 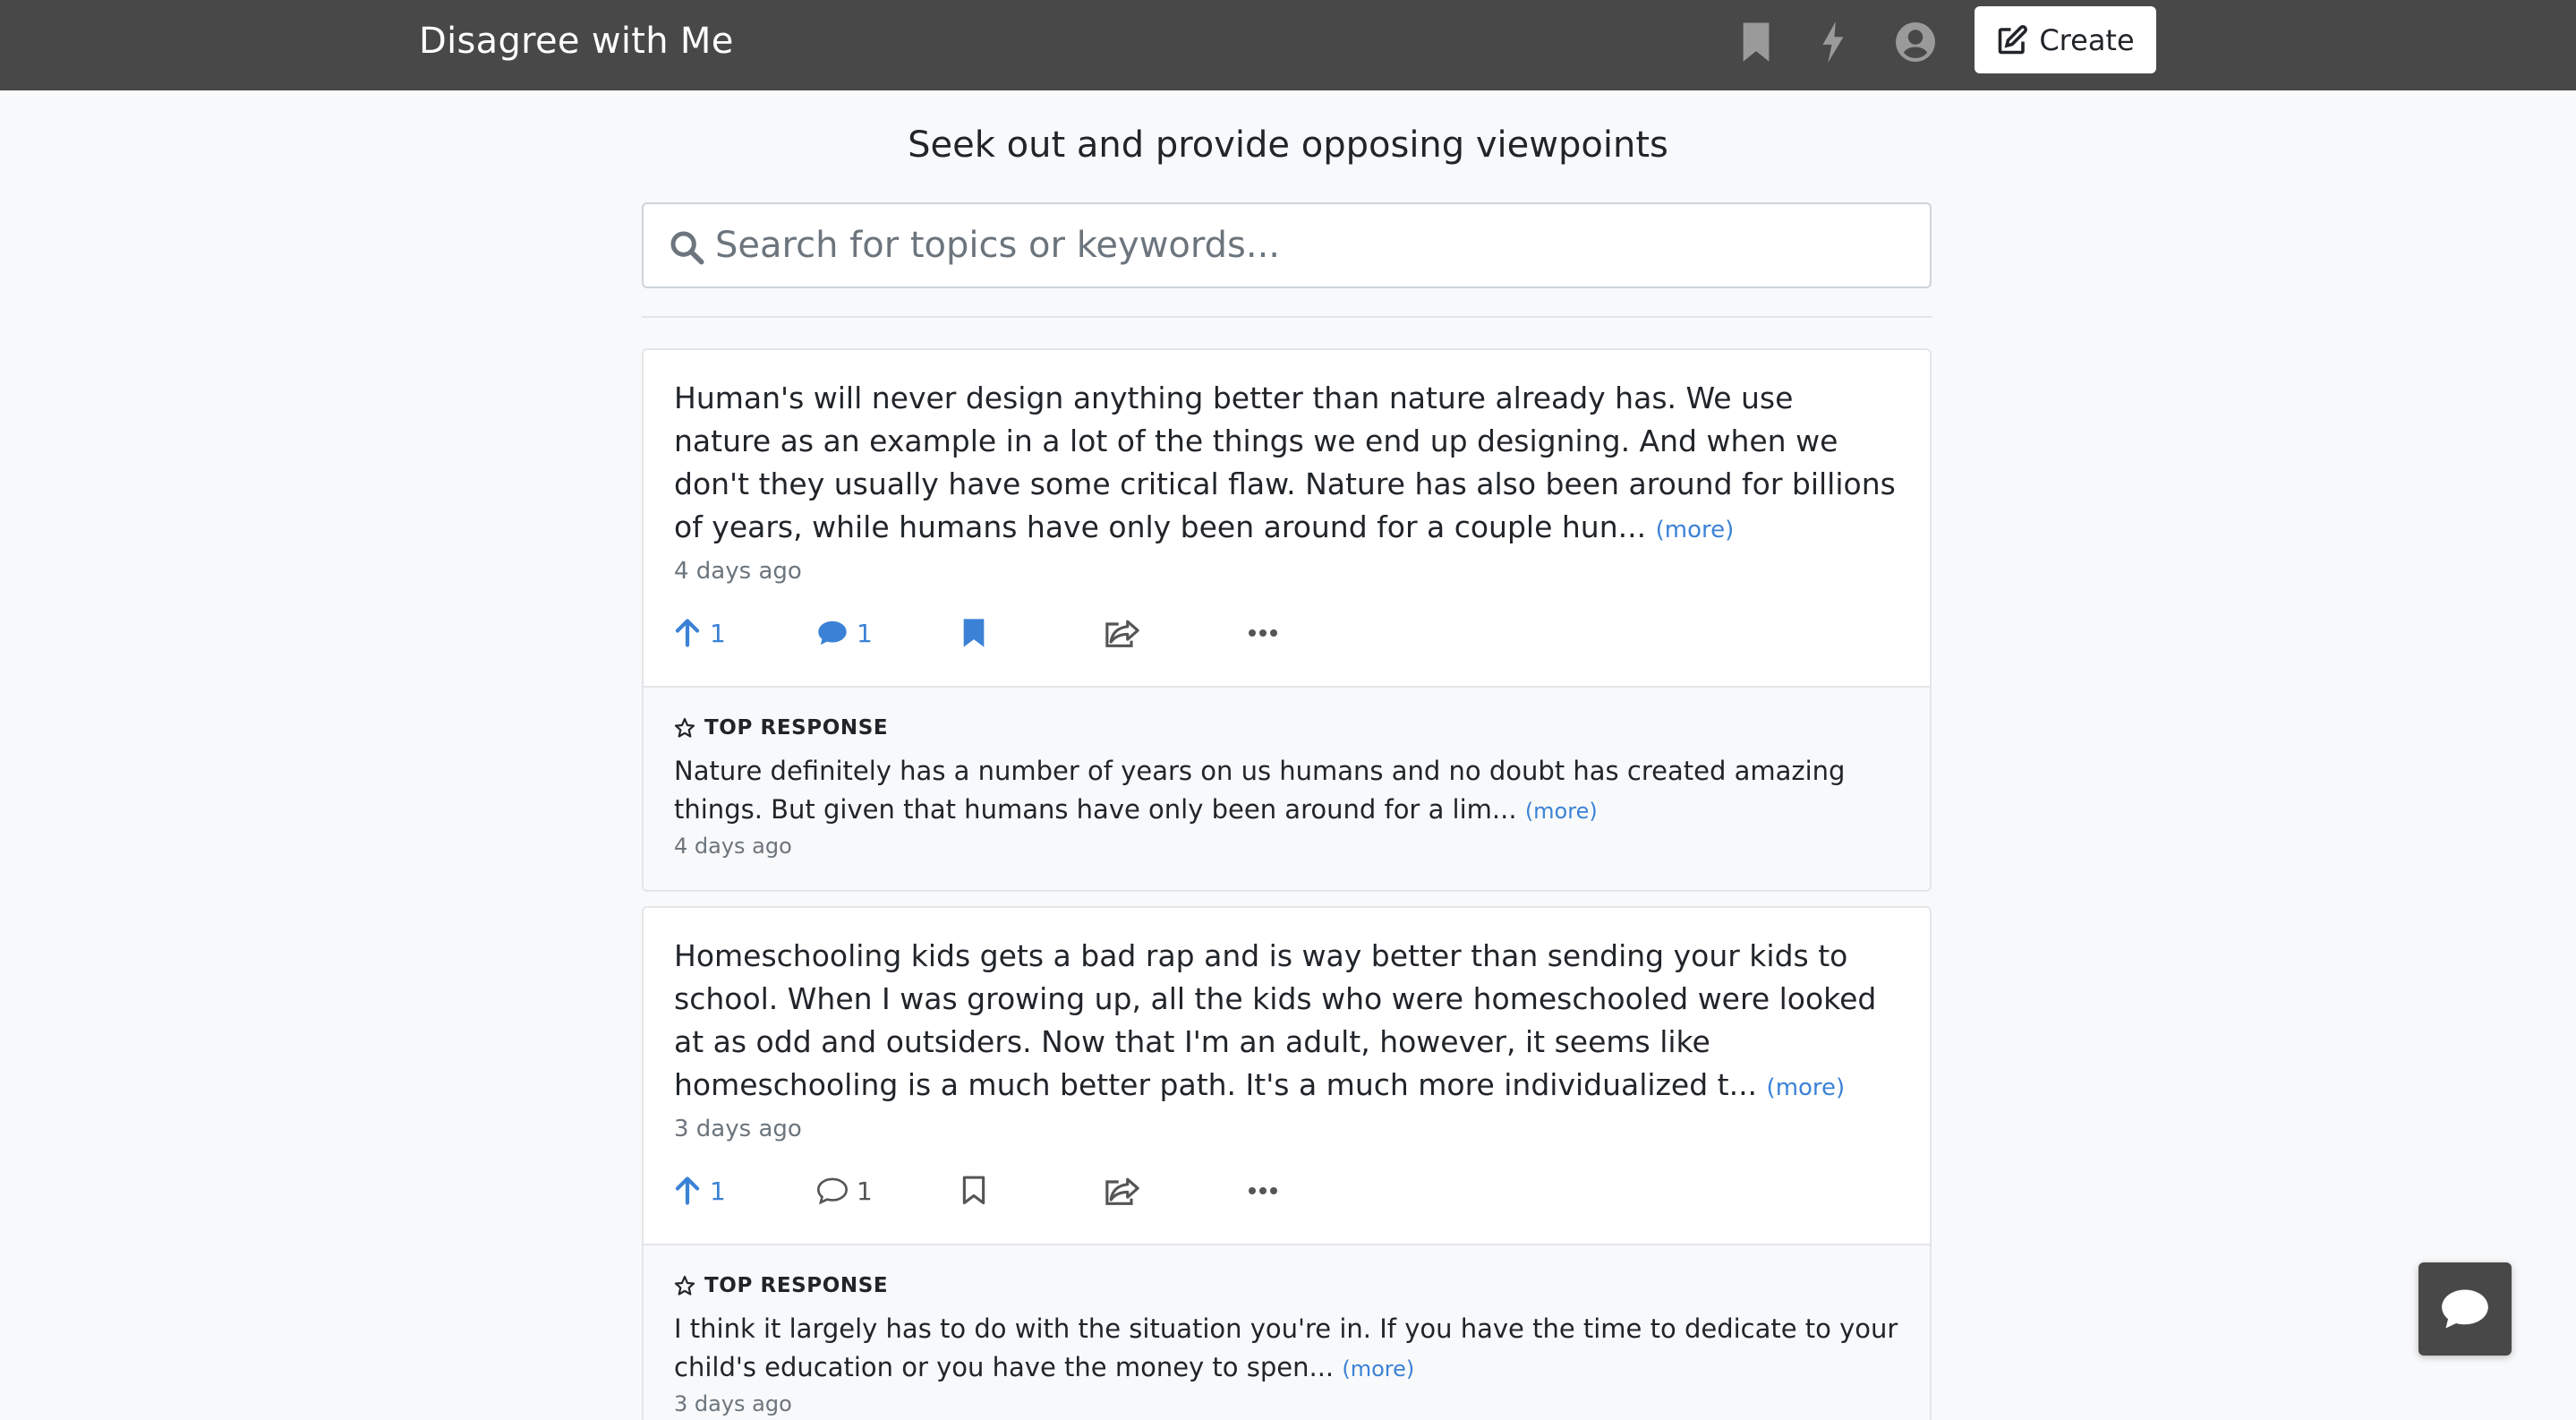 What do you see at coordinates (733, 847) in the screenshot?
I see `response-timestamp: 4 days ago` at bounding box center [733, 847].